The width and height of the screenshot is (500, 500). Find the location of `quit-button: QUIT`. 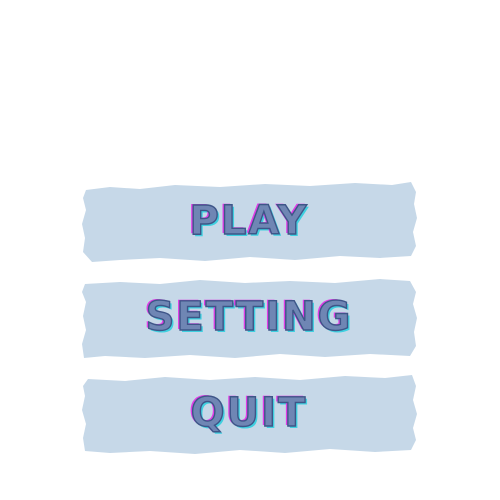

quit-button: QUIT is located at coordinates (249, 413).